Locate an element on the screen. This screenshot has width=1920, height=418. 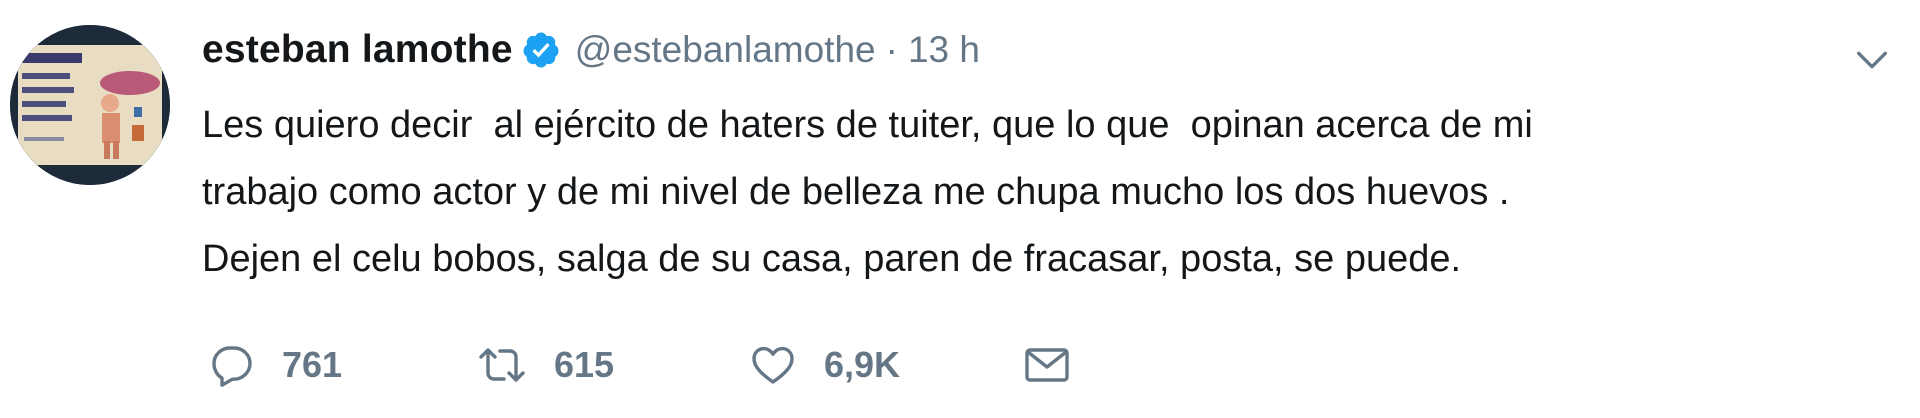
like-count: 6,9K is located at coordinates (862, 364).